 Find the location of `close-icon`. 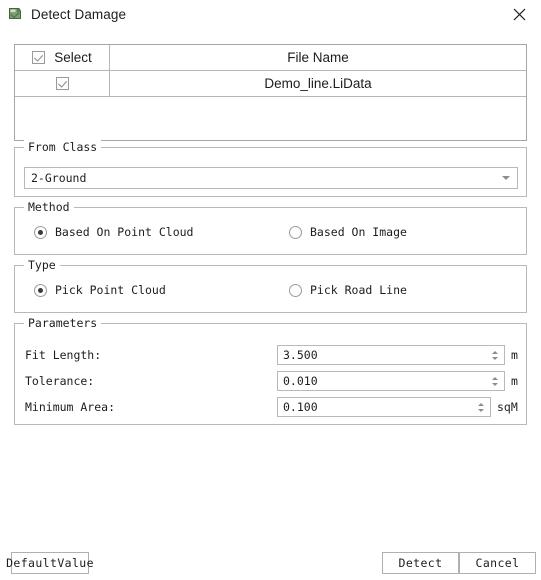

close-icon is located at coordinates (519, 14).